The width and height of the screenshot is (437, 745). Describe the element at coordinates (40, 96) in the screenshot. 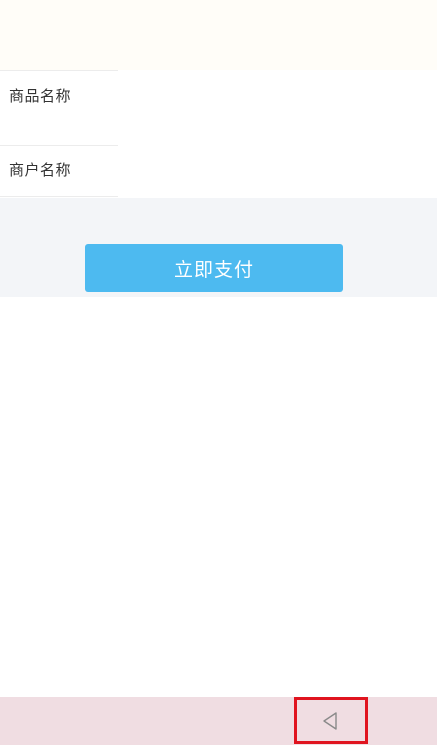

I see `product-name-label: 商品名称` at that location.